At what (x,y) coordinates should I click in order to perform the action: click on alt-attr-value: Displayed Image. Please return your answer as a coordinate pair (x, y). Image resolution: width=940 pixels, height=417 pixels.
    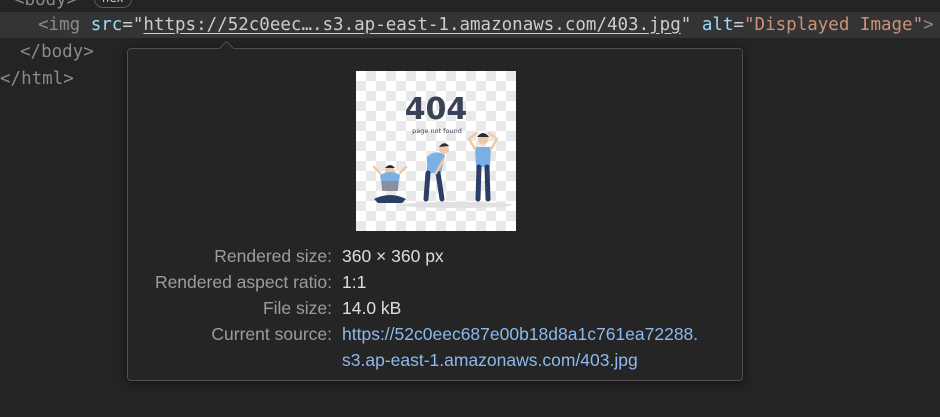
    Looking at the image, I should click on (833, 25).